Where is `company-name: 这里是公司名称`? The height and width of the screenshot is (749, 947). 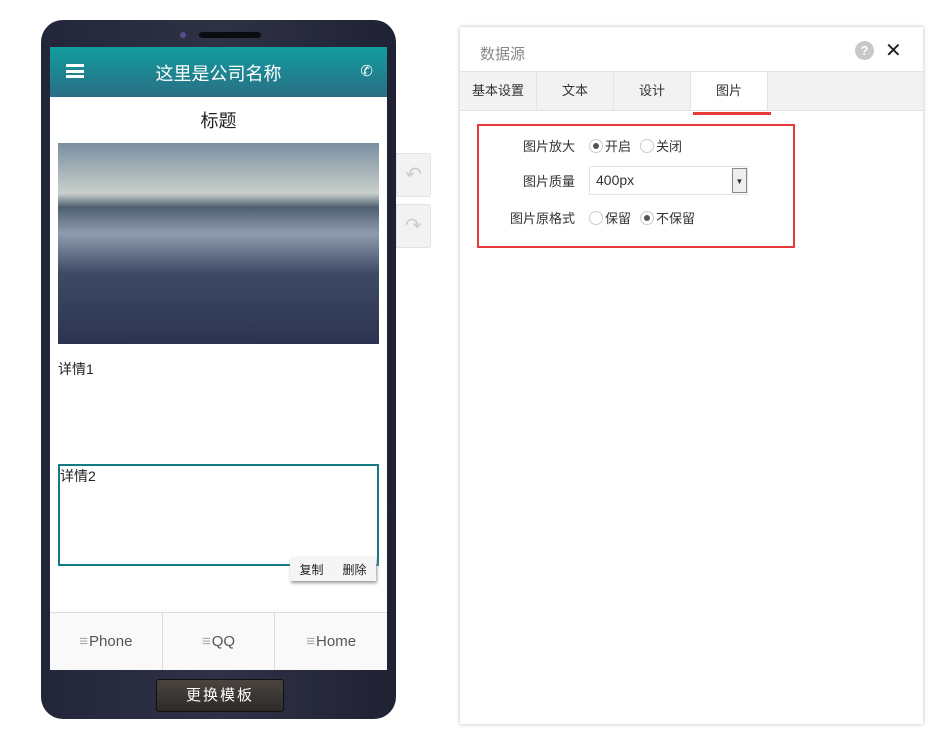
company-name: 这里是公司名称 is located at coordinates (218, 74).